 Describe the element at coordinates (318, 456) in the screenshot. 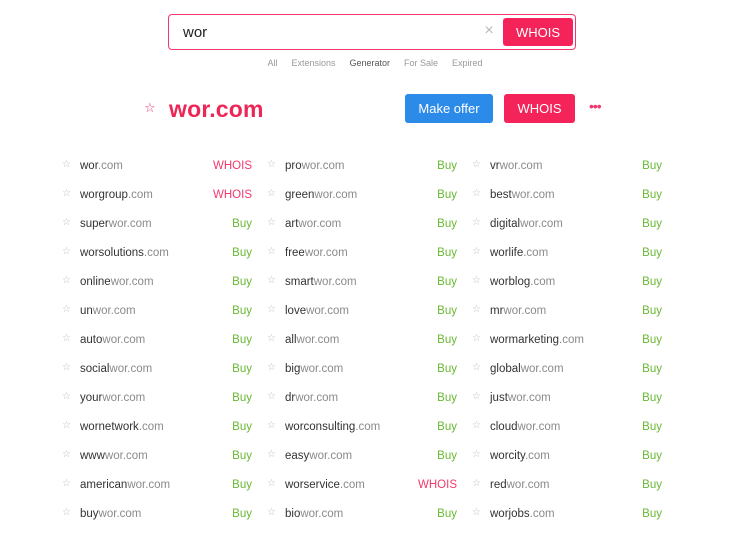

I see `domain-name-link: easywor.com` at that location.